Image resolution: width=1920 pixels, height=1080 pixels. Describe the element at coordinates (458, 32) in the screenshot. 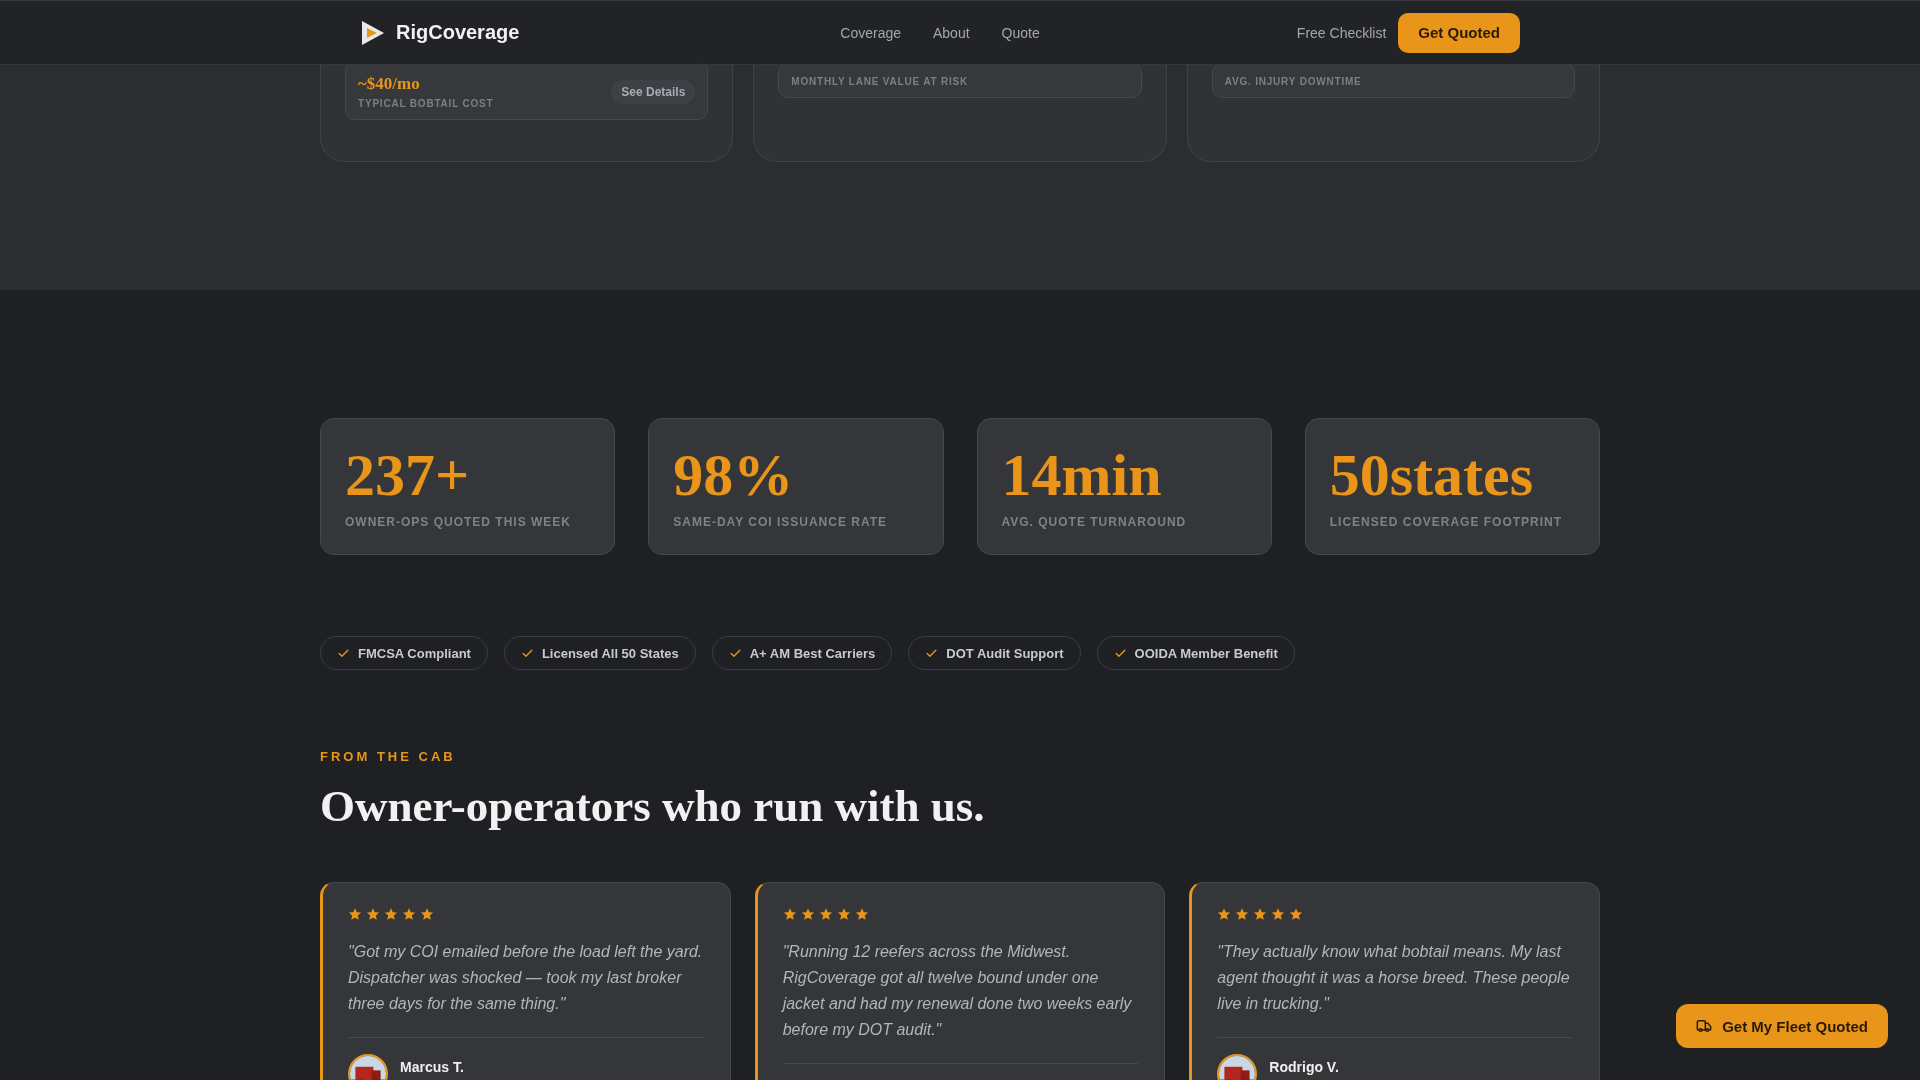

I see `brand-name: RigCoverage` at that location.